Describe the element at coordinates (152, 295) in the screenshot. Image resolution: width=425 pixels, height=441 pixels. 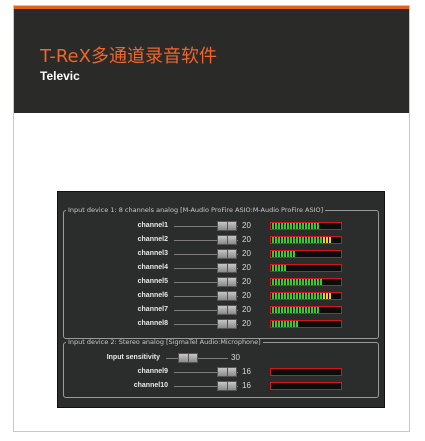
I see `channel-label: channel6` at that location.